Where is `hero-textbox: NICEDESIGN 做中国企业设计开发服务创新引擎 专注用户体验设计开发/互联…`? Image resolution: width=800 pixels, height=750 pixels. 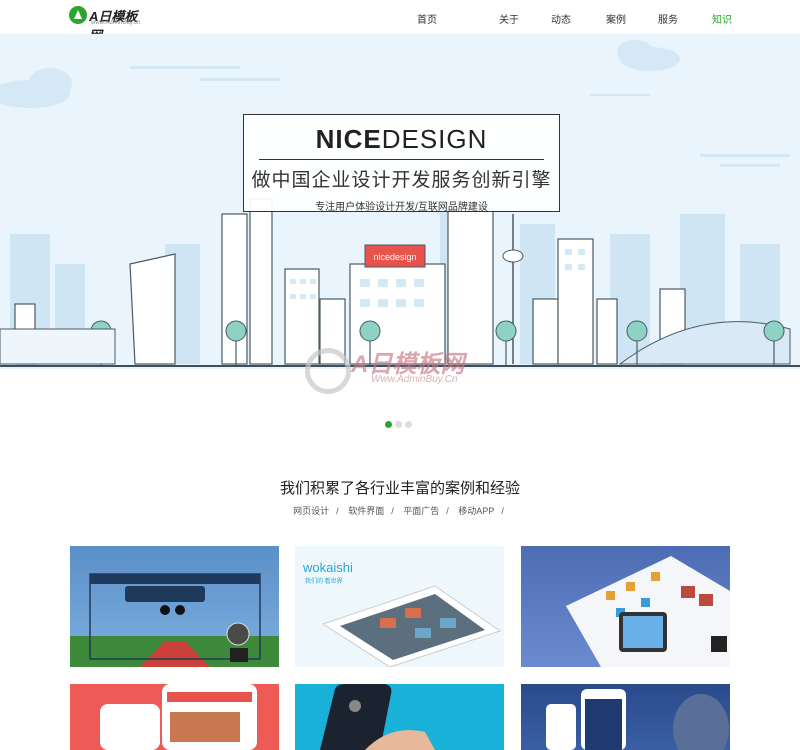
hero-textbox: NICEDESIGN 做中国企业设计开发服务创新引擎 专注用户体验设计开发/互联… is located at coordinates (401, 163).